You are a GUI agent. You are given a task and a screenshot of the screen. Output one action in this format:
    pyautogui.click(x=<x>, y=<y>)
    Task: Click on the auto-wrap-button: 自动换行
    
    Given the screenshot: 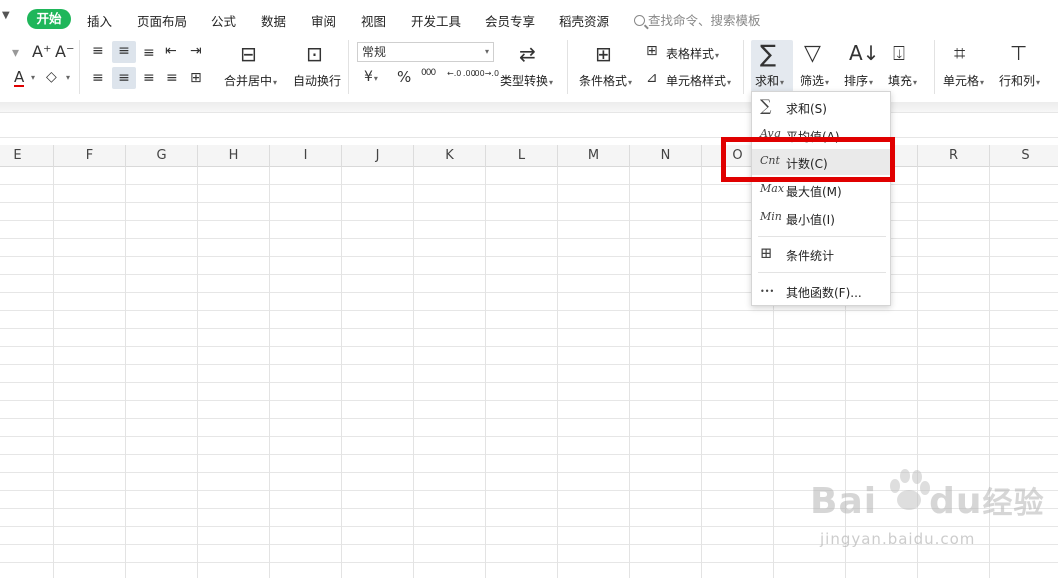 What is the action you would take?
    pyautogui.click(x=317, y=80)
    